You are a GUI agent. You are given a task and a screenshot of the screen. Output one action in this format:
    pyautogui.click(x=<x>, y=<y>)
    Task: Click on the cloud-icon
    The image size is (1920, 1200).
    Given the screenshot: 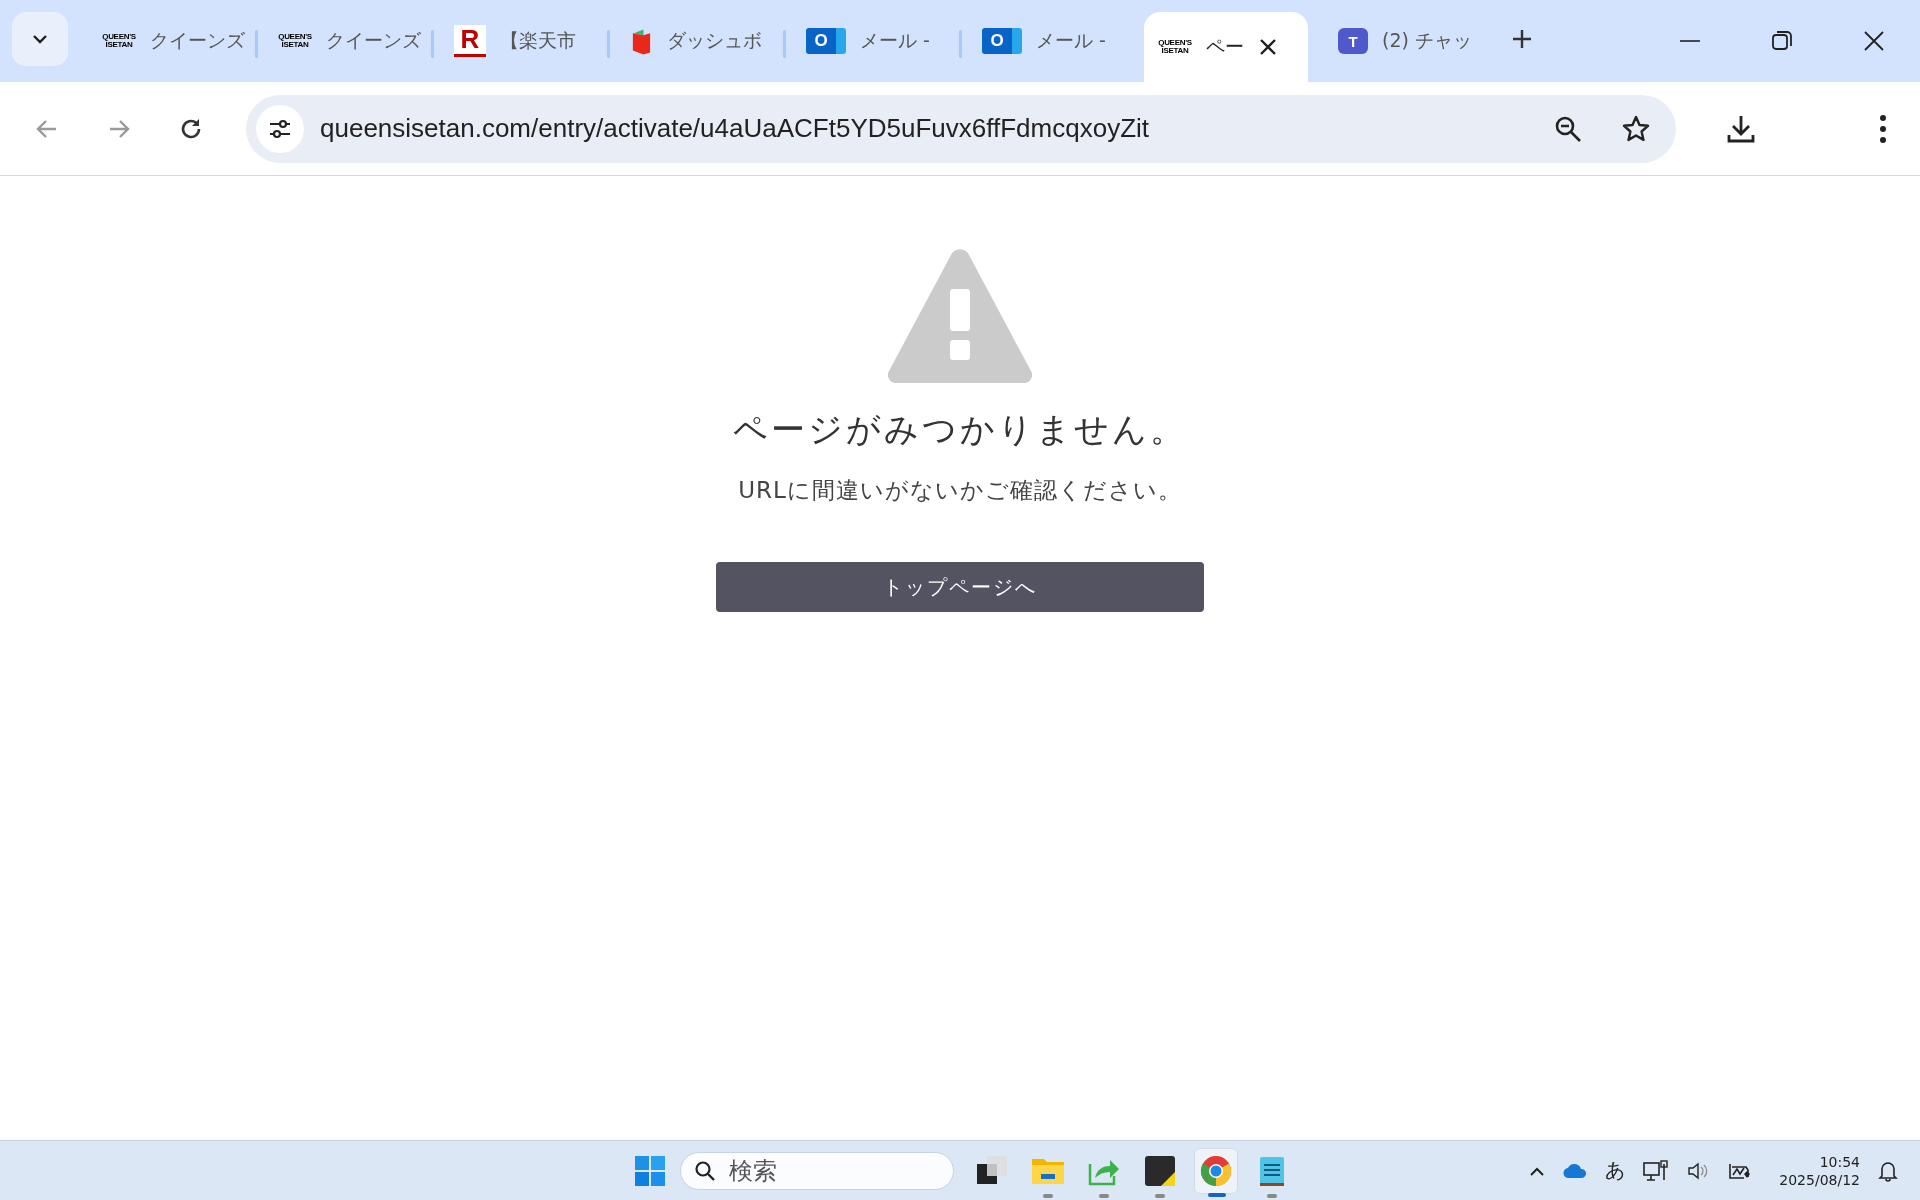 What is the action you would take?
    pyautogui.click(x=1575, y=1170)
    